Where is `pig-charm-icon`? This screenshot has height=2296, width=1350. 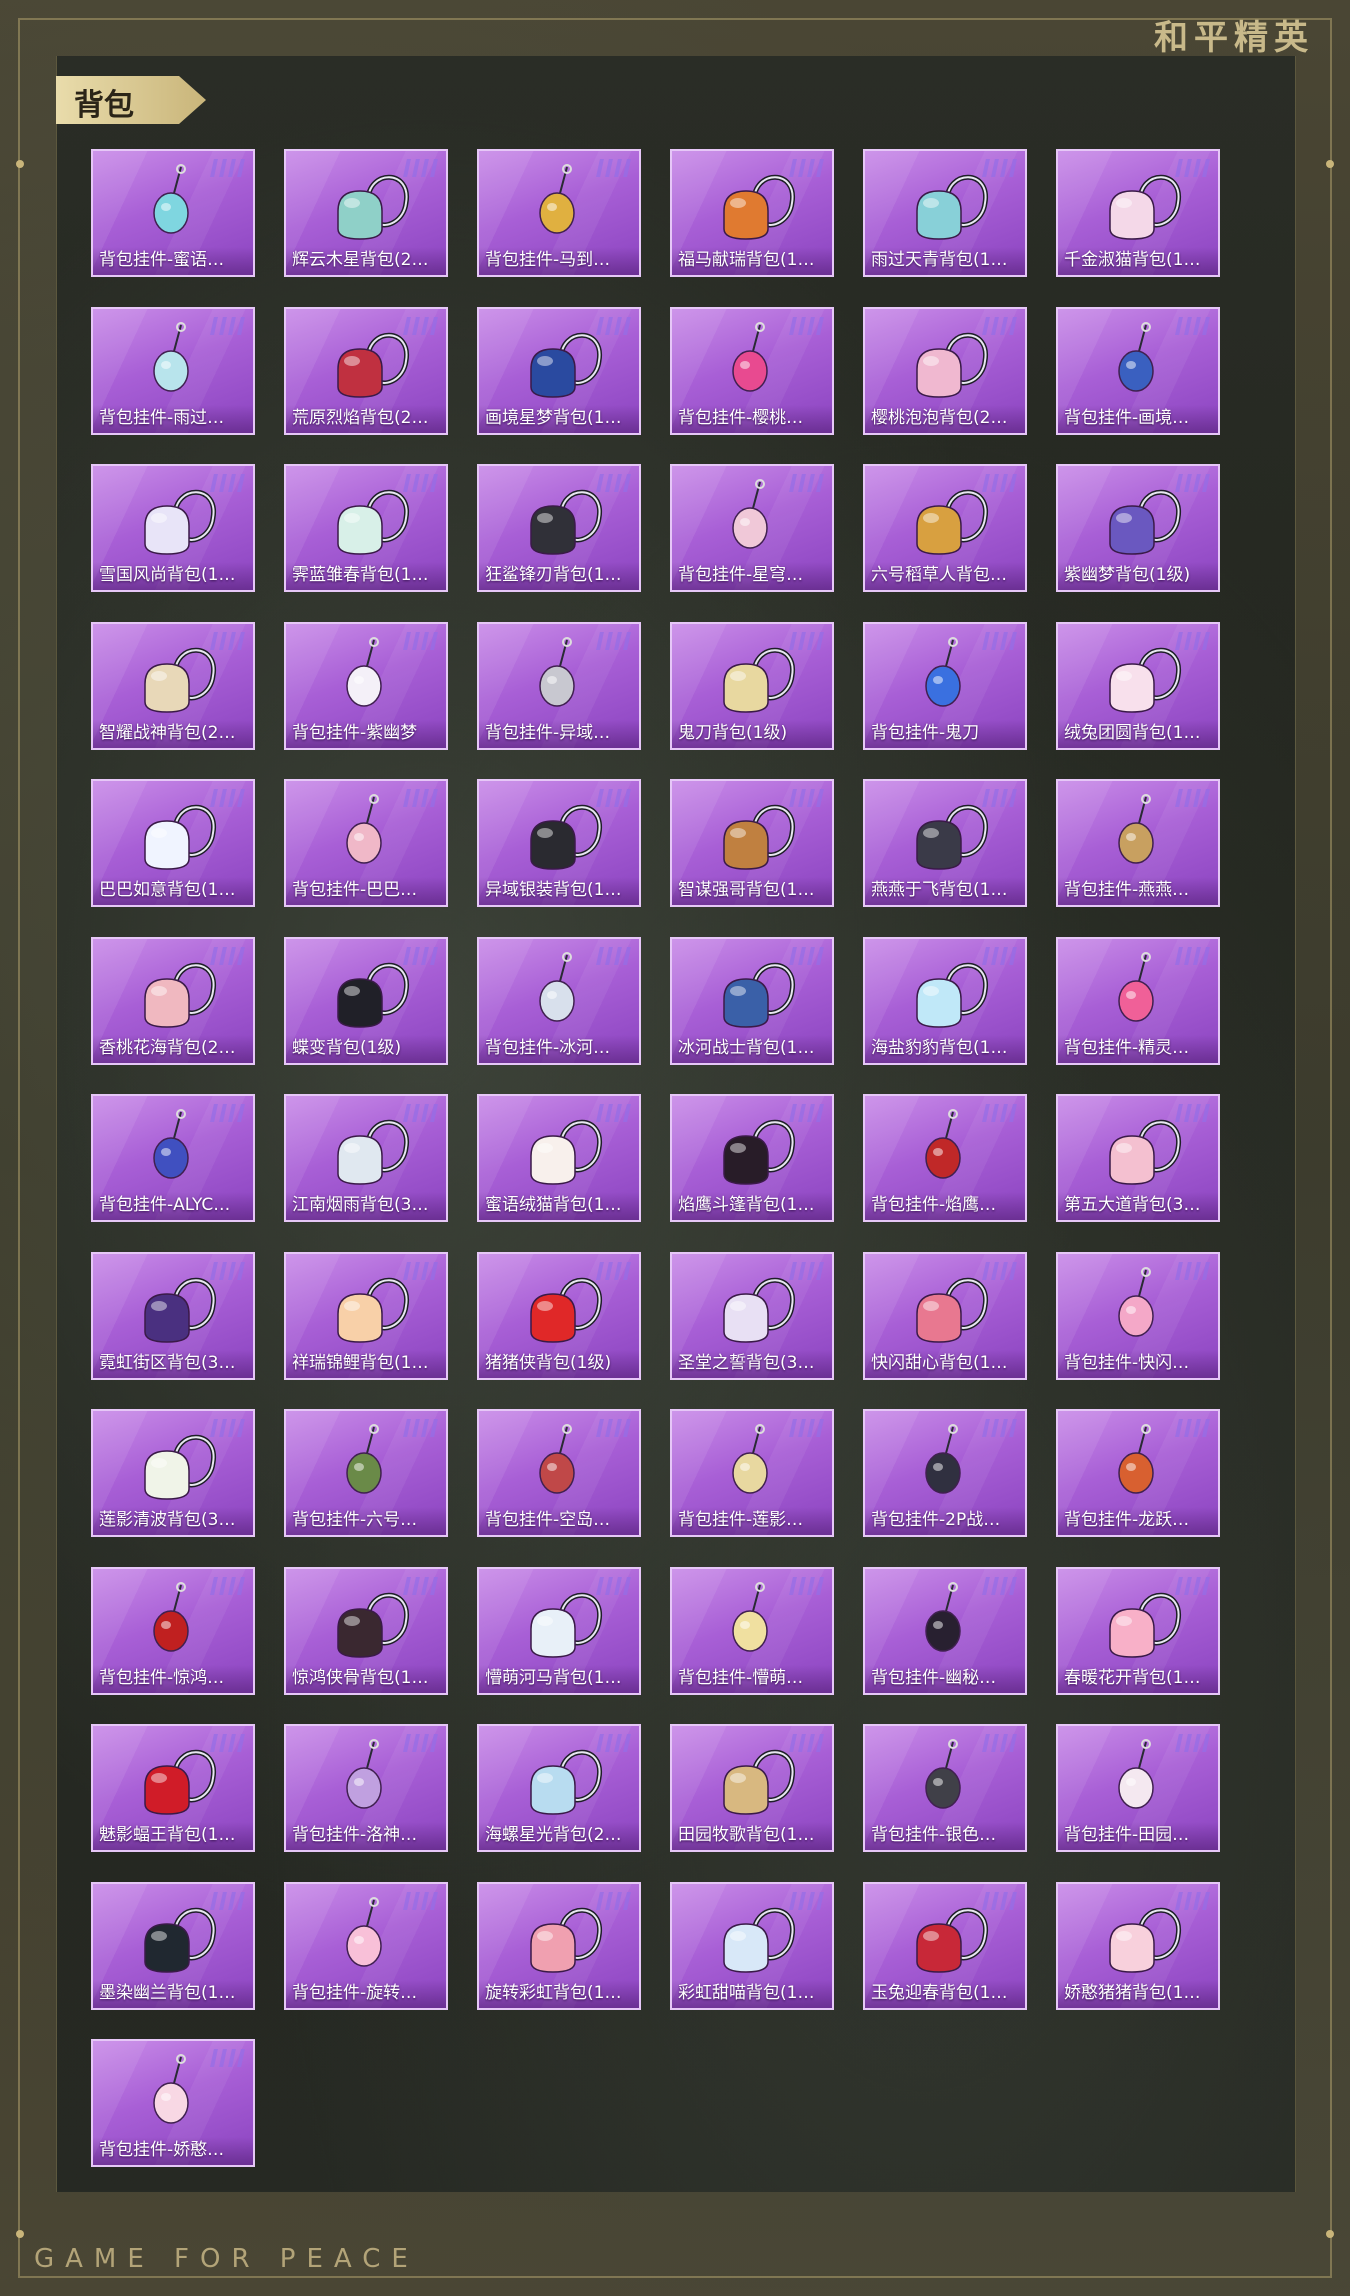
pig-charm-icon is located at coordinates (171, 2089).